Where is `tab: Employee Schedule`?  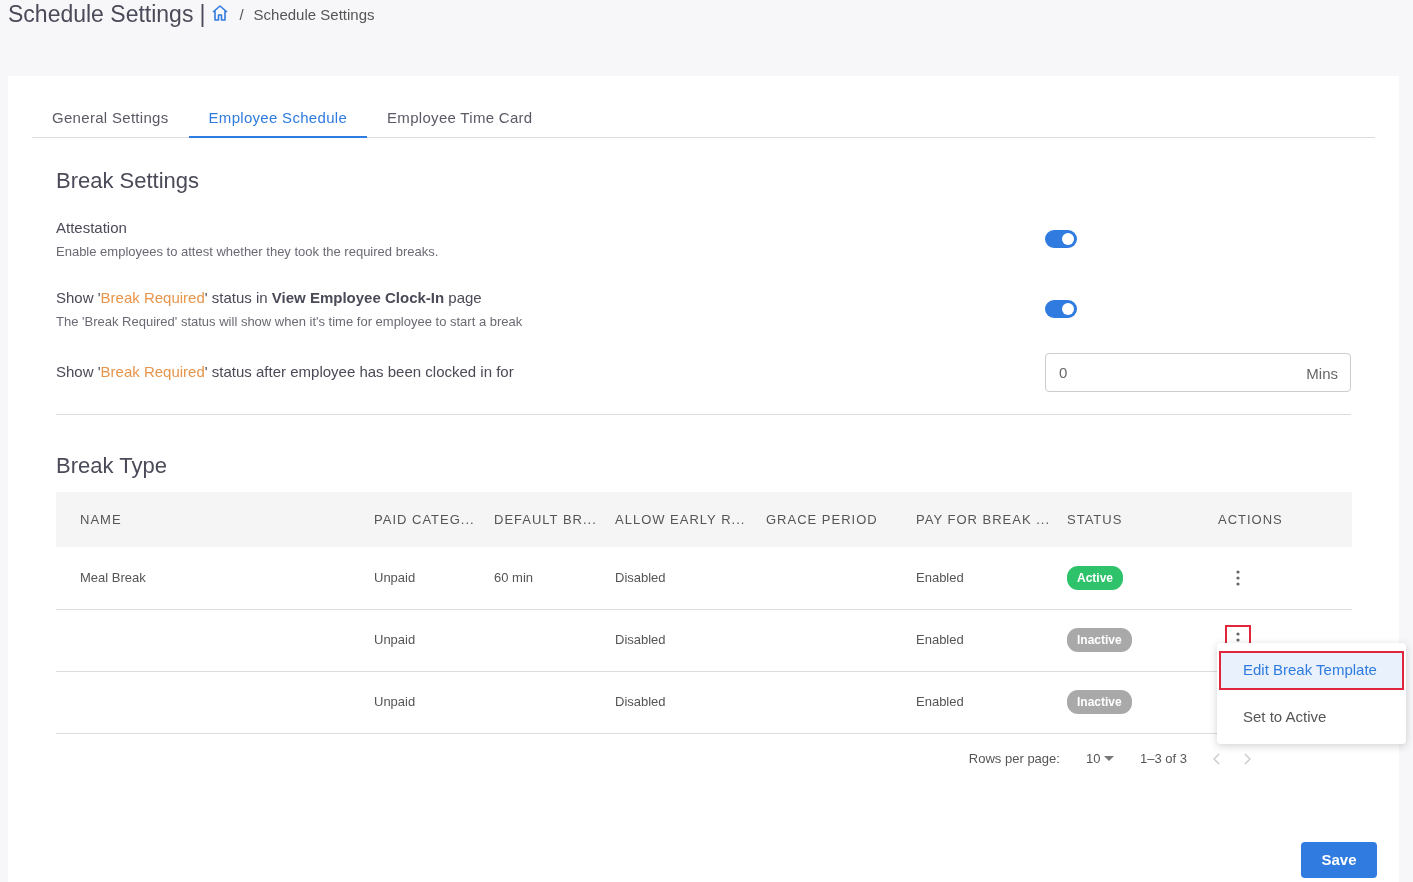
tab: Employee Schedule is located at coordinates (278, 119).